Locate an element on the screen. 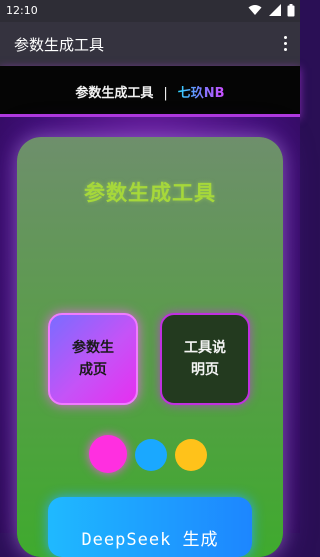 The height and width of the screenshot is (557, 320). wifi-icon is located at coordinates (255, 10).